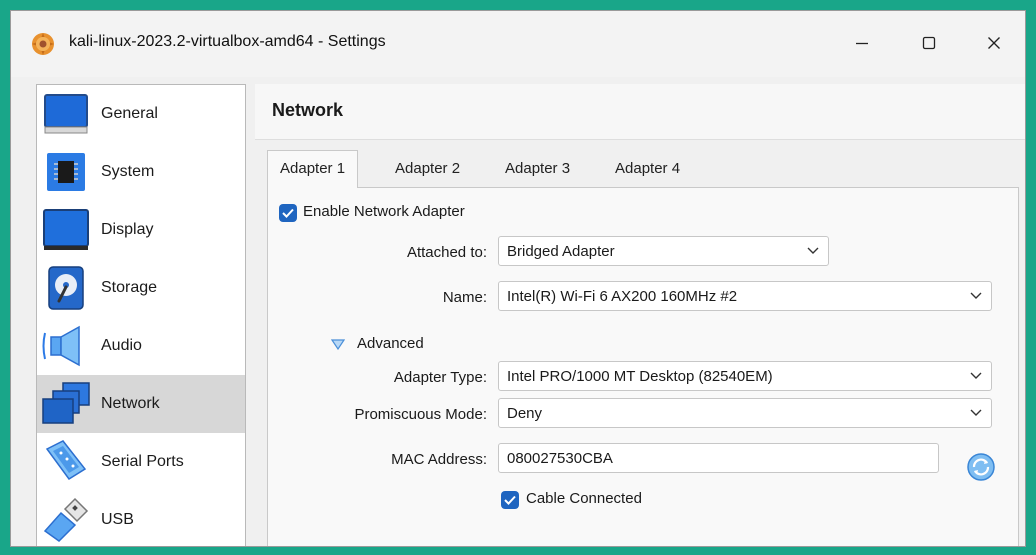 The width and height of the screenshot is (1036, 555). I want to click on sidebar-item-label: Storage, so click(129, 287).